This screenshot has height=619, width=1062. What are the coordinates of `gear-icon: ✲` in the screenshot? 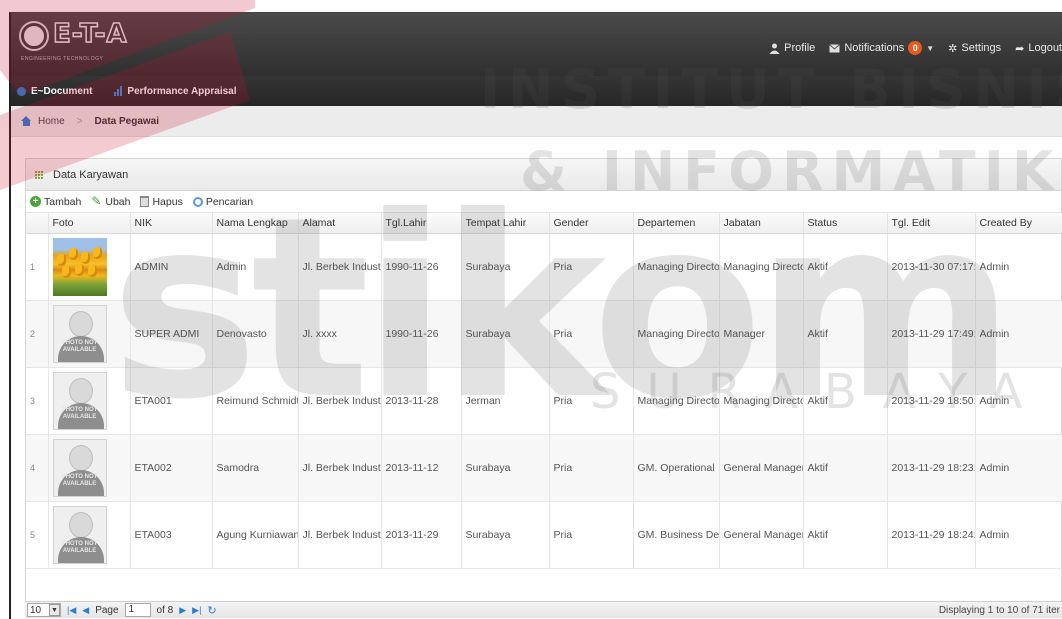 It's located at (953, 48).